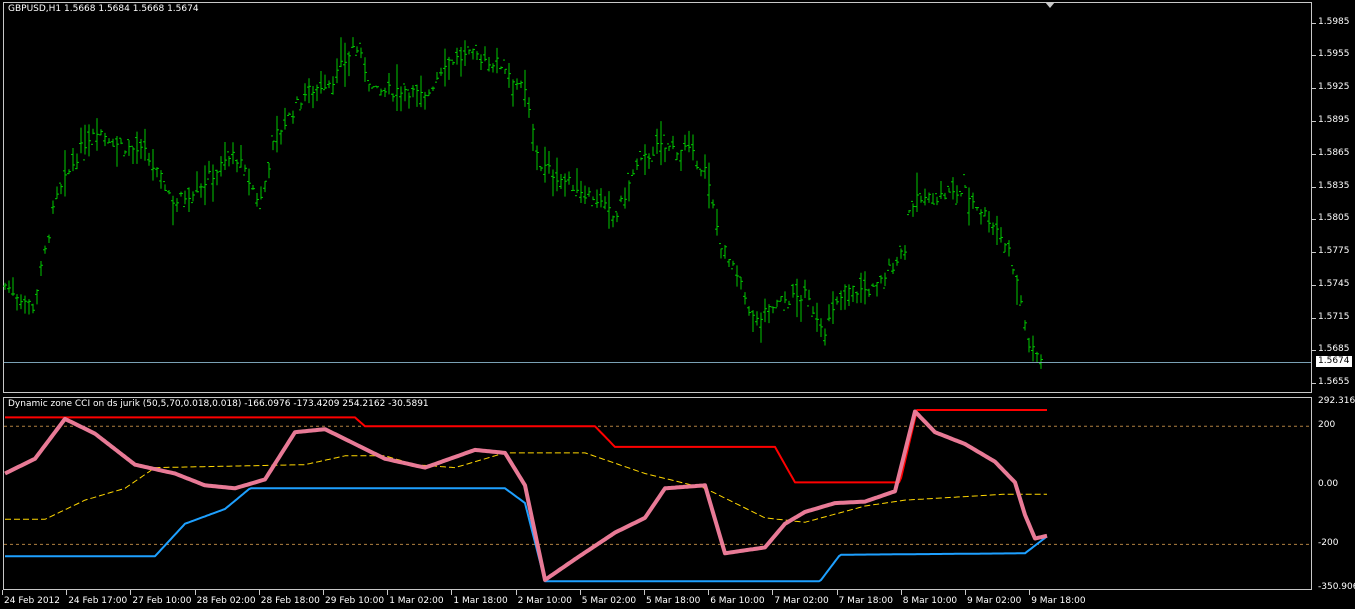 This screenshot has height=609, width=1355. I want to click on time-axis-label: 6 Mar 10:00, so click(737, 601).